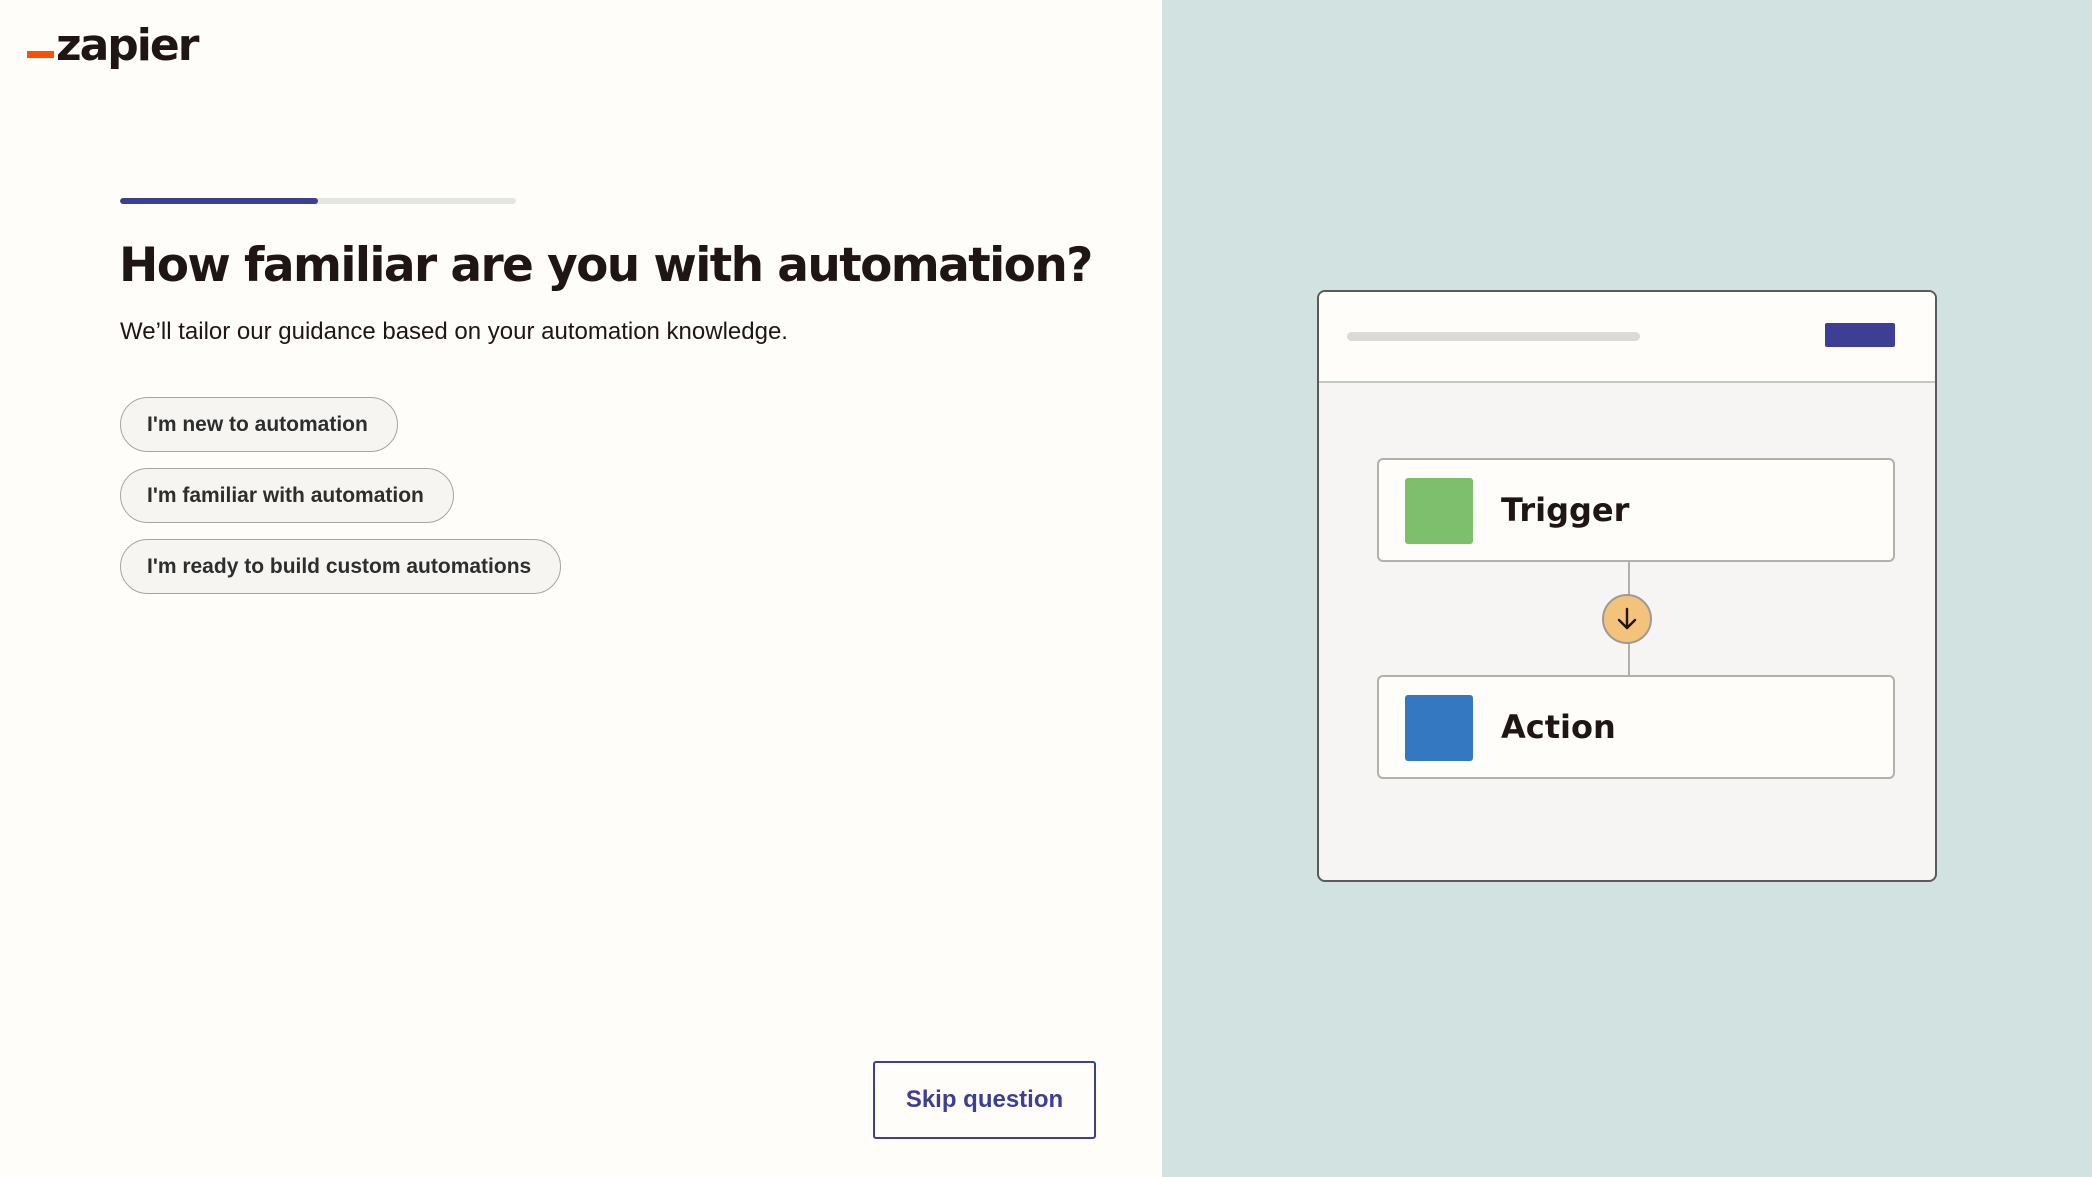 This screenshot has width=2092, height=1177. I want to click on arrow-down-icon, so click(1627, 619).